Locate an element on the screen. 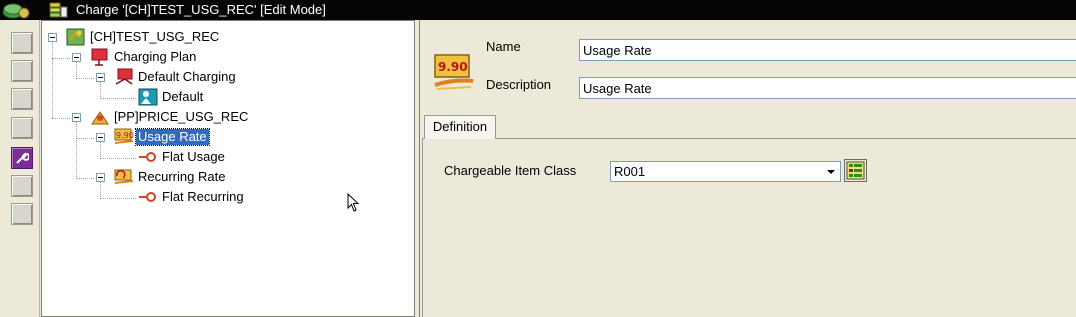 The height and width of the screenshot is (317, 1076). tree-node-flat-usage: Flat Usage is located at coordinates (152, 157).